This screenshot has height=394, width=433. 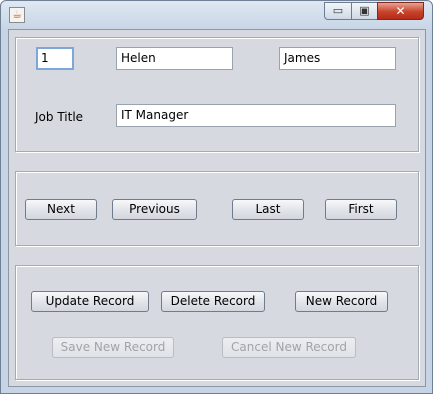 What do you see at coordinates (337, 58) in the screenshot?
I see `last-name-field: James` at bounding box center [337, 58].